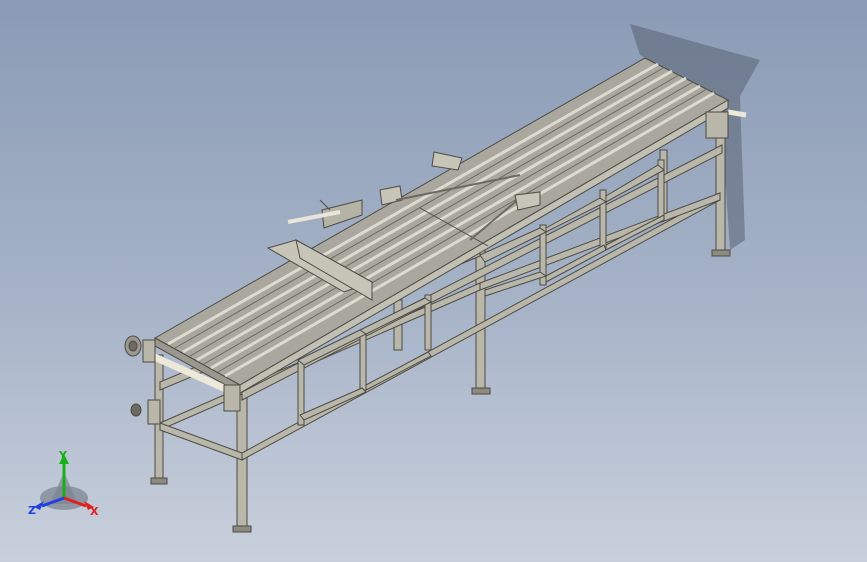 Image resolution: width=867 pixels, height=562 pixels. Describe the element at coordinates (66, 486) in the screenshot. I see `axis-triad: X Y Z` at that location.